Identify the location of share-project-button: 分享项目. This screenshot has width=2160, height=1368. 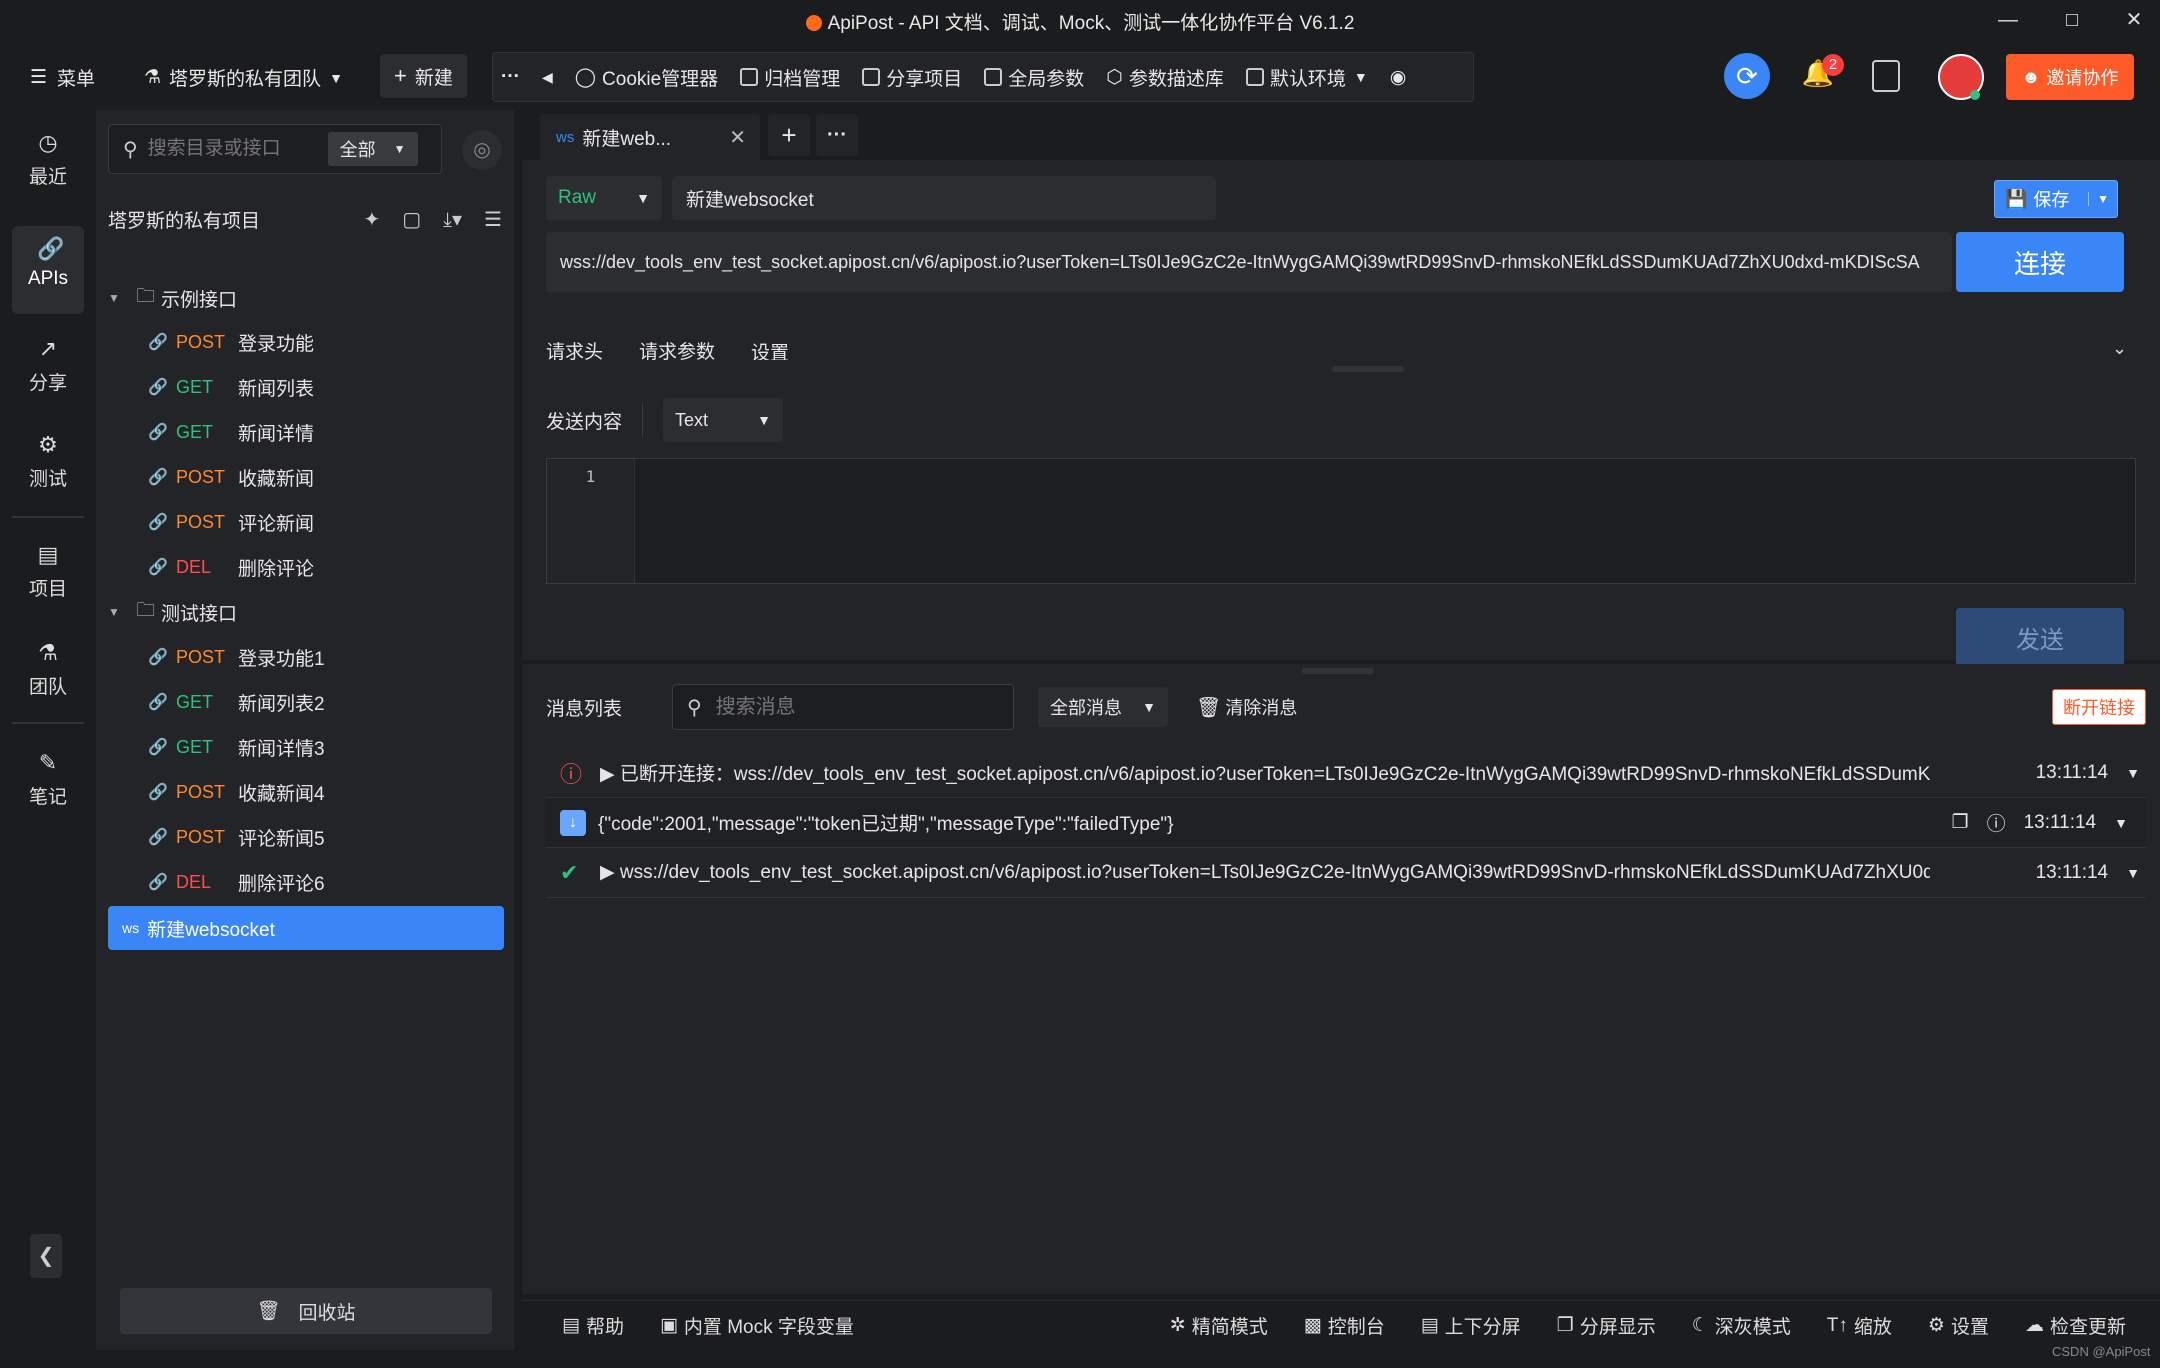
(912, 77).